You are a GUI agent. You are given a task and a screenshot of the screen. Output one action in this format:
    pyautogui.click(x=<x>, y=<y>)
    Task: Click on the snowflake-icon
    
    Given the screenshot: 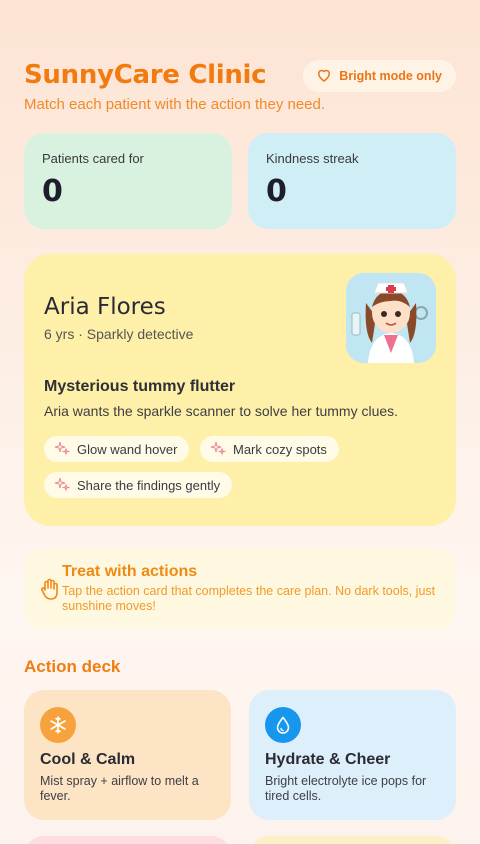 What is the action you would take?
    pyautogui.click(x=58, y=725)
    